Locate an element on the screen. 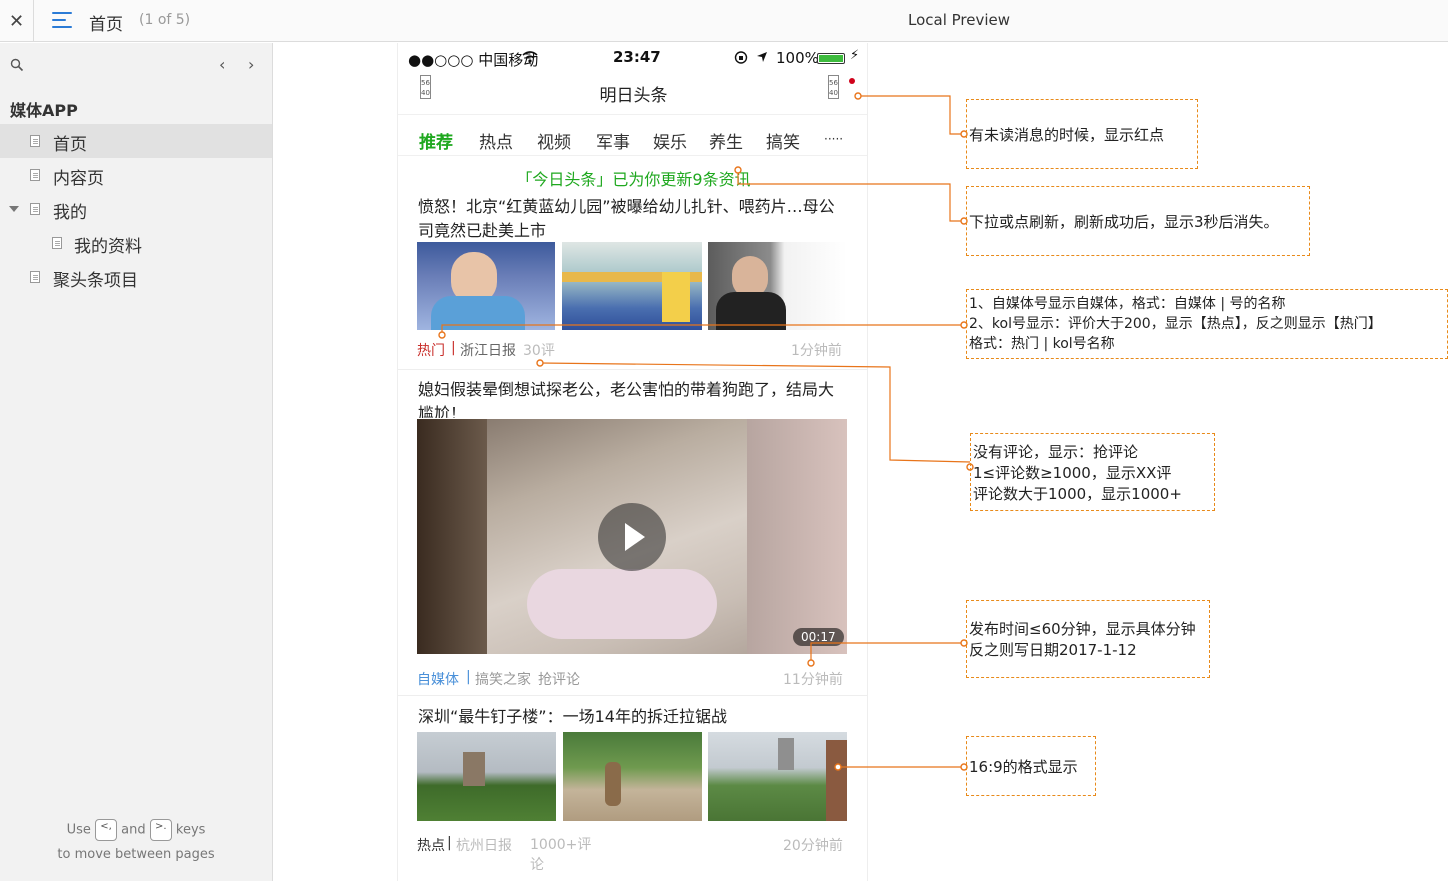  preview-label: Local Preview is located at coordinates (959, 20).